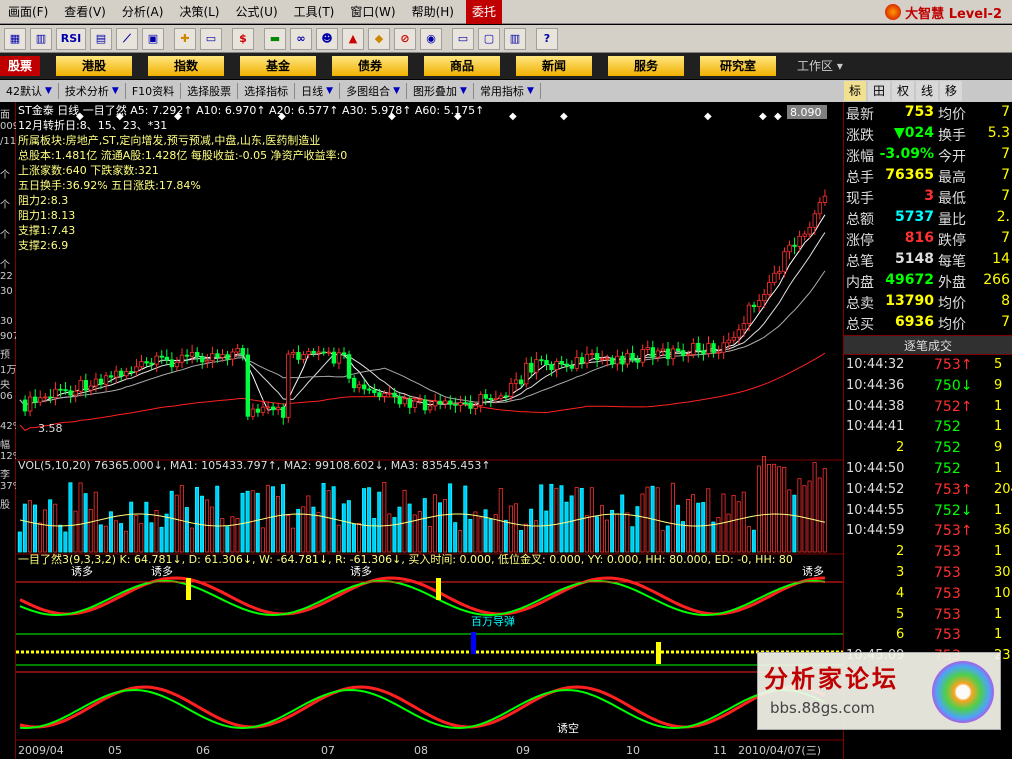 This screenshot has height=759, width=1012. What do you see at coordinates (243, 38) in the screenshot?
I see `dollar-button: $` at bounding box center [243, 38].